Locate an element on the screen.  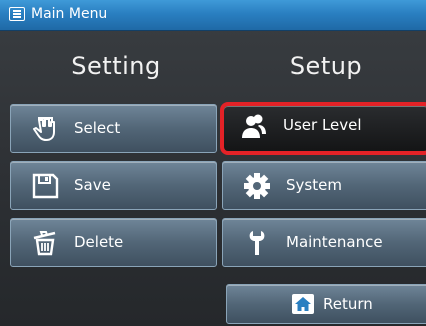
return-label: Return is located at coordinates (348, 304).